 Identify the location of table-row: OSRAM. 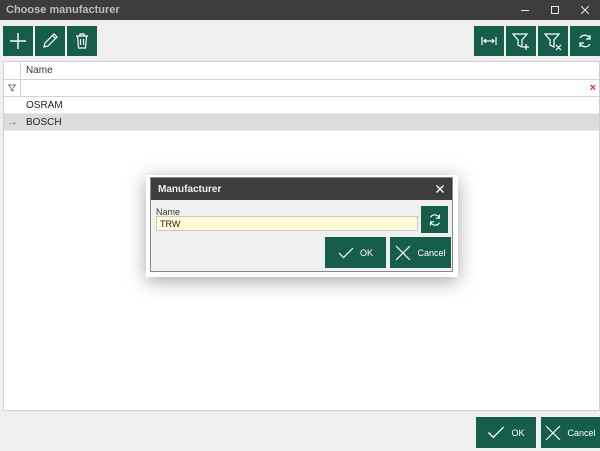
(301, 105).